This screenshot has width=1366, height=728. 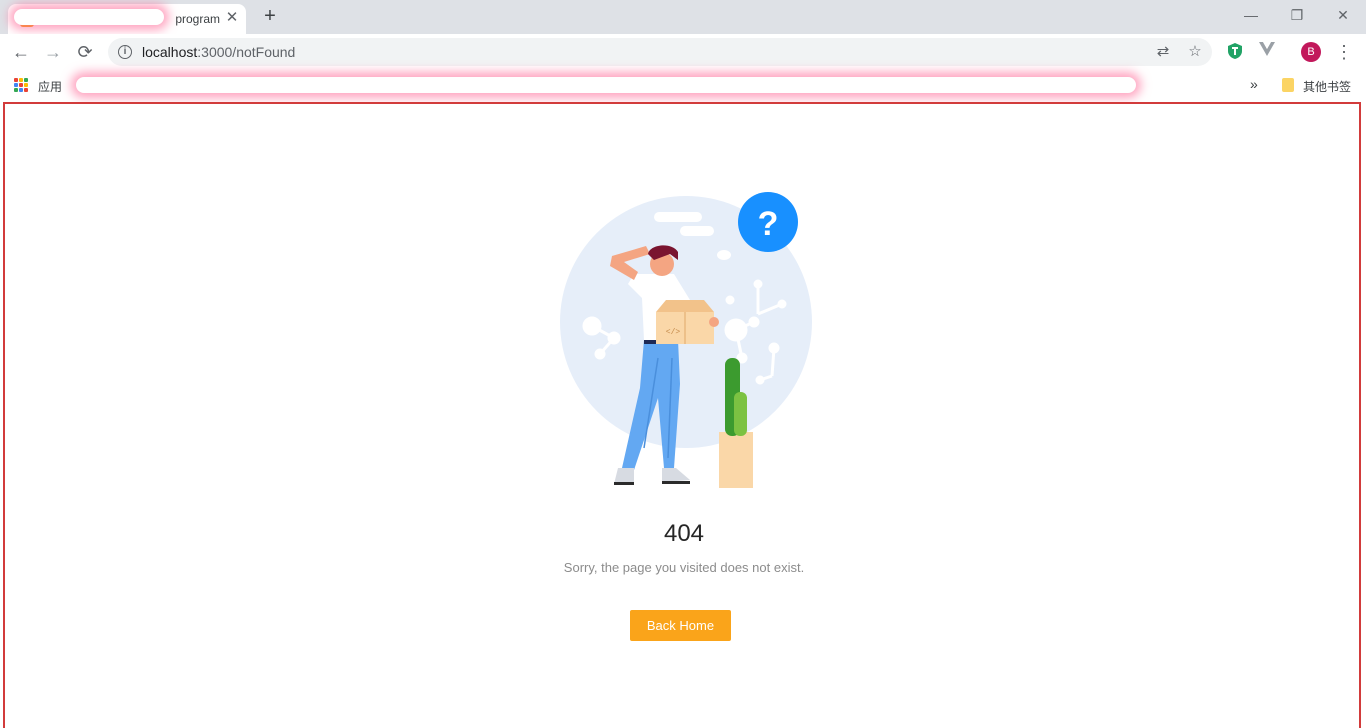 I want to click on chrome-menu-icon: ⋮, so click(x=1344, y=52).